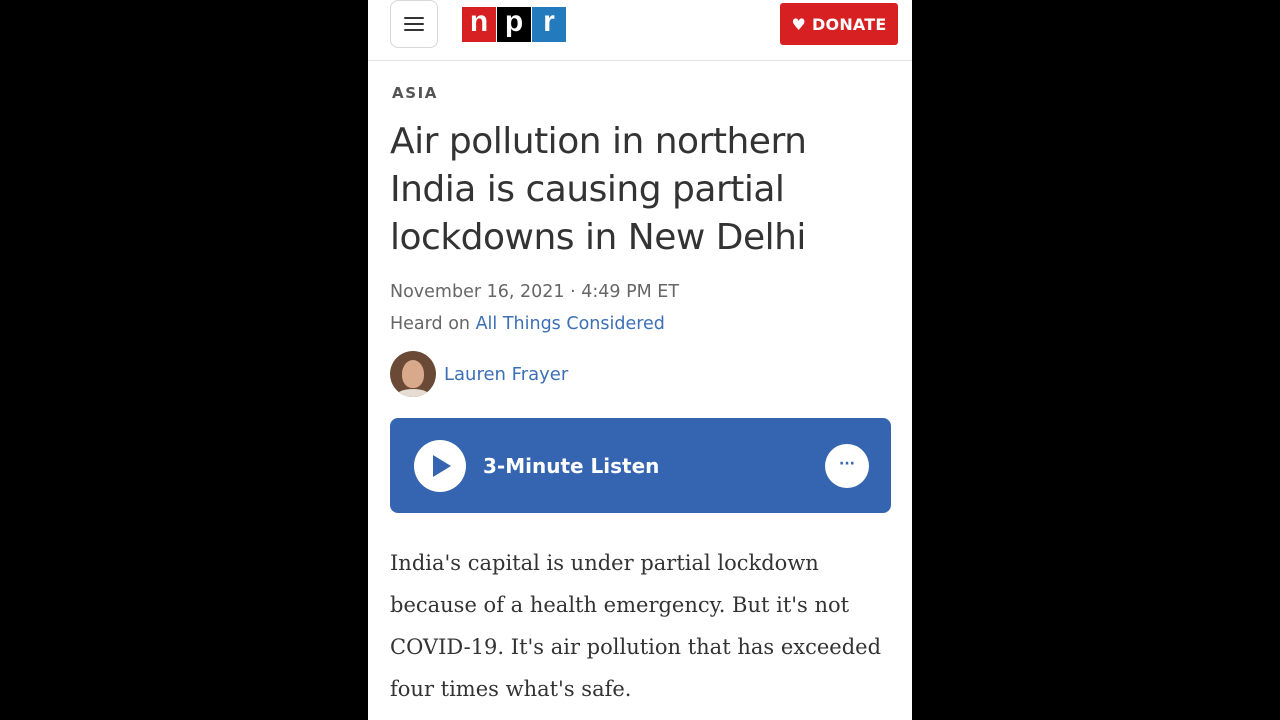  I want to click on program-link: All Things Considered, so click(570, 324).